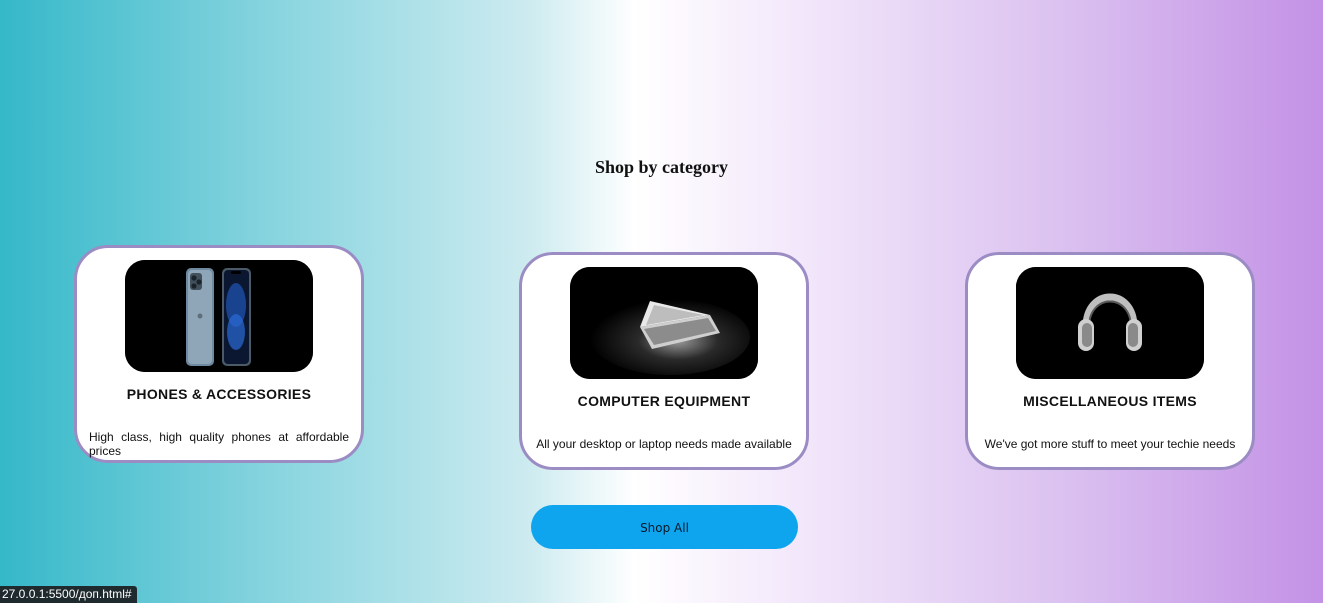 The height and width of the screenshot is (603, 1323). Describe the element at coordinates (68, 594) in the screenshot. I see `status-bar-url: 27.0.0.1:5500/доп.html#` at that location.